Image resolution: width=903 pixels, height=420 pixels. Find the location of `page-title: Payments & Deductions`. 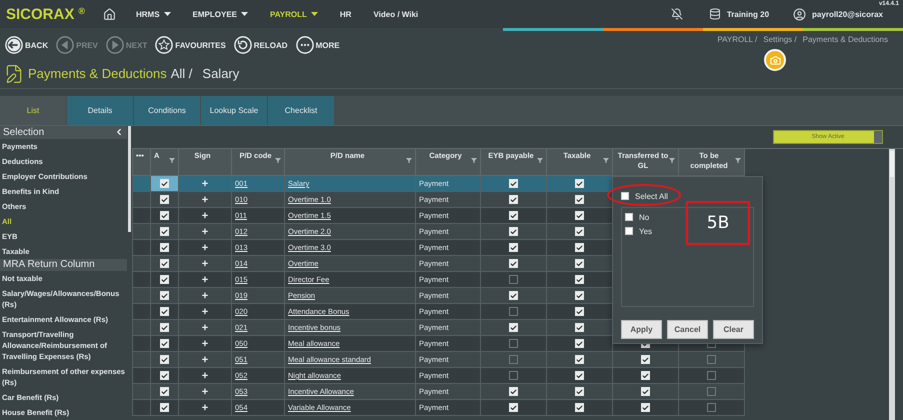

page-title: Payments & Deductions is located at coordinates (97, 73).